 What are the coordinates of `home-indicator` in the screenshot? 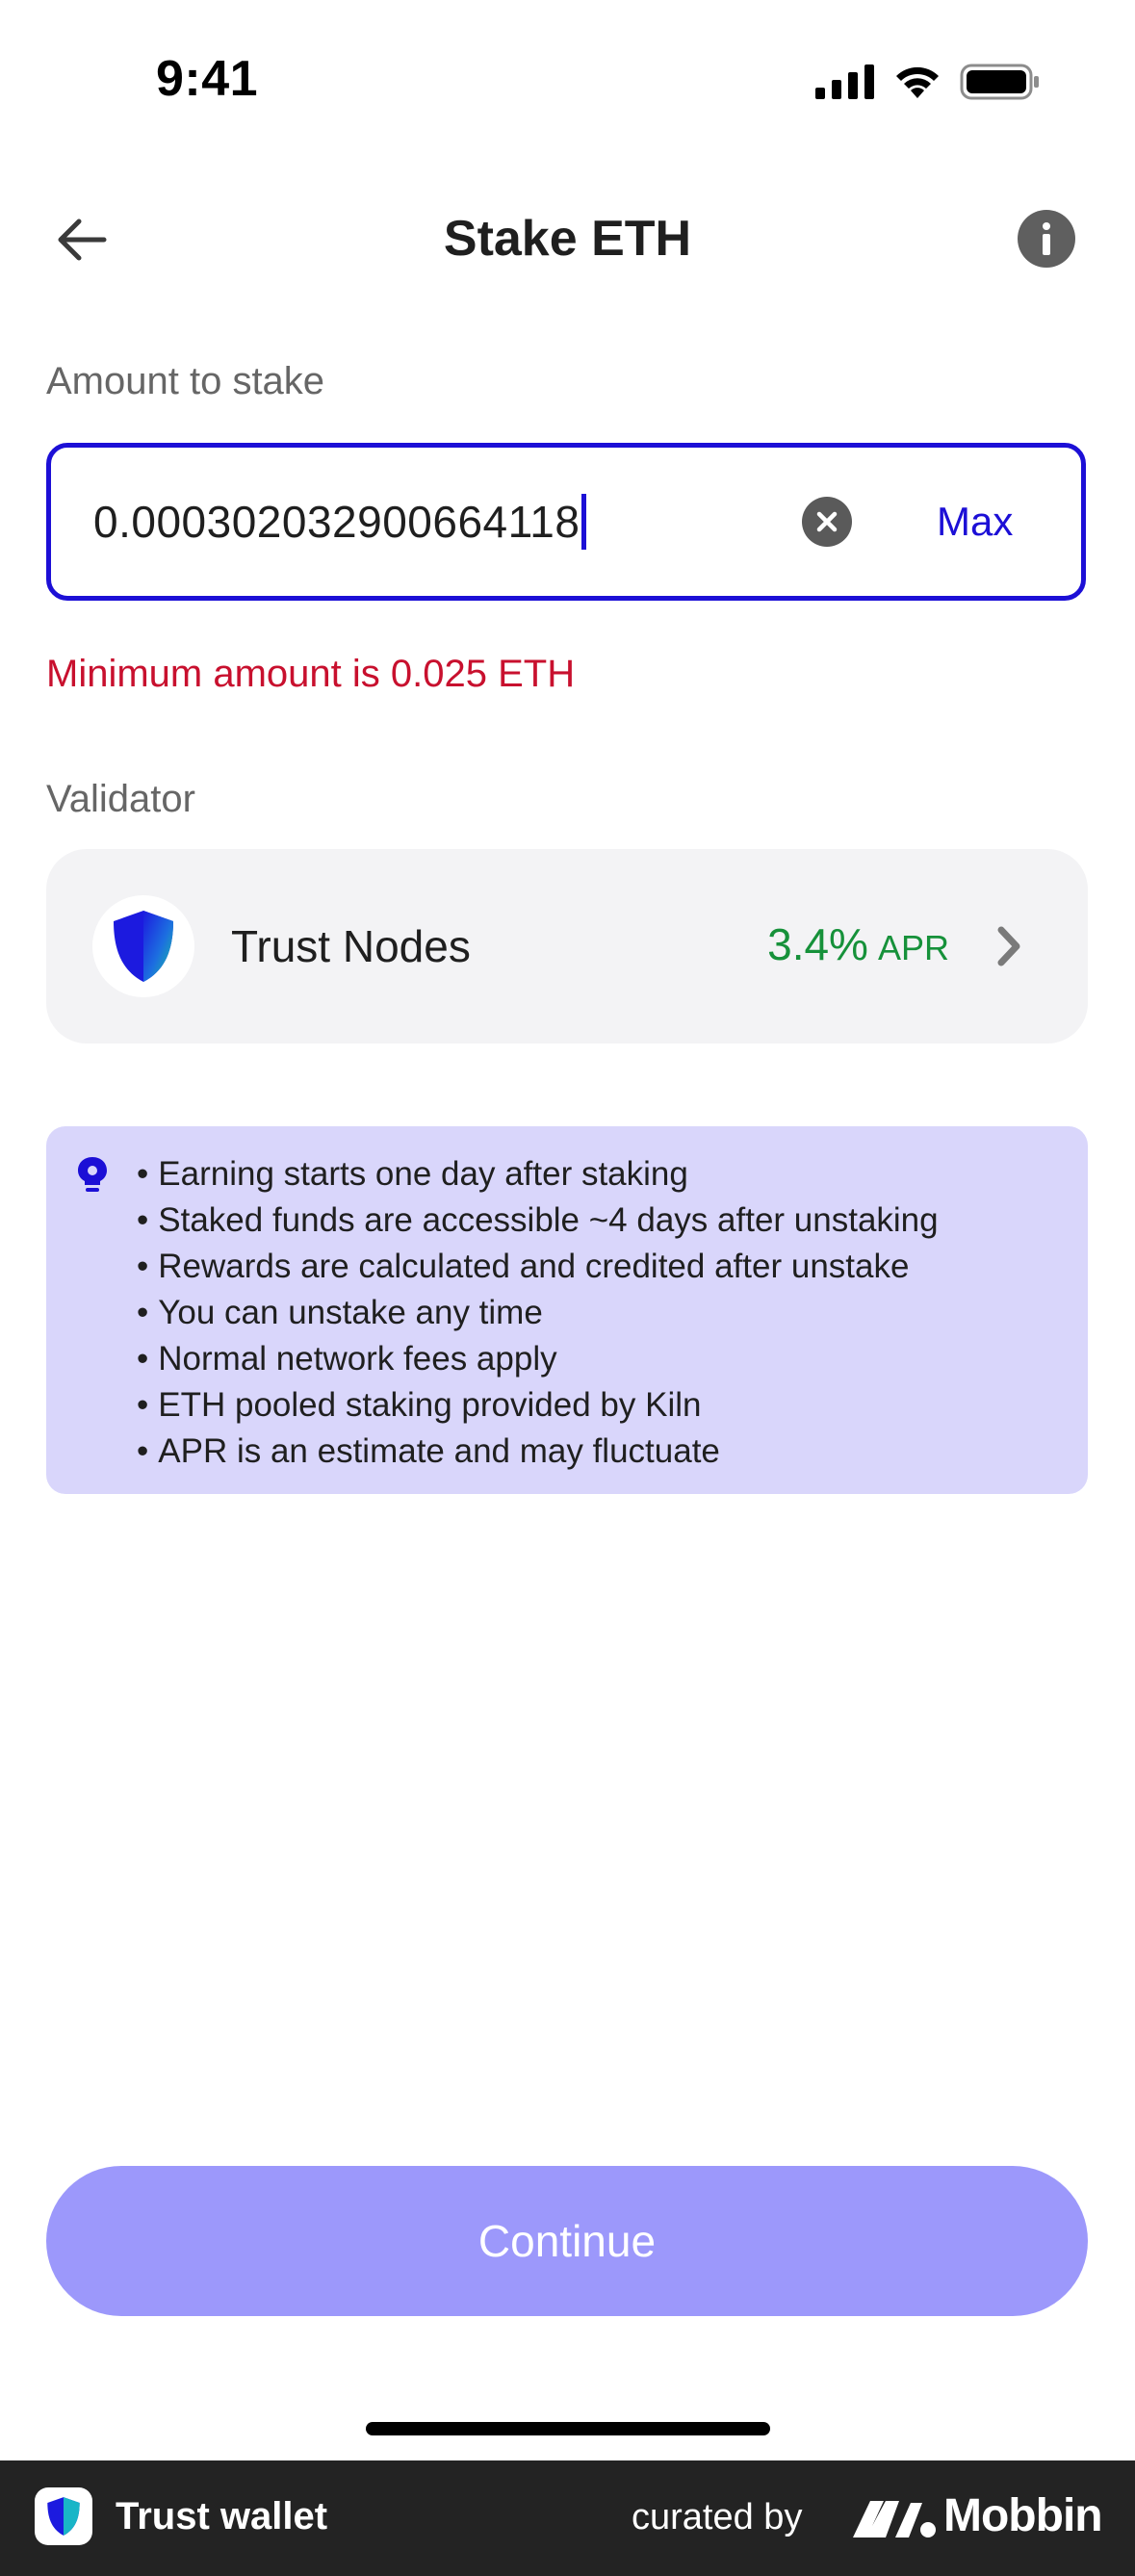 It's located at (568, 2428).